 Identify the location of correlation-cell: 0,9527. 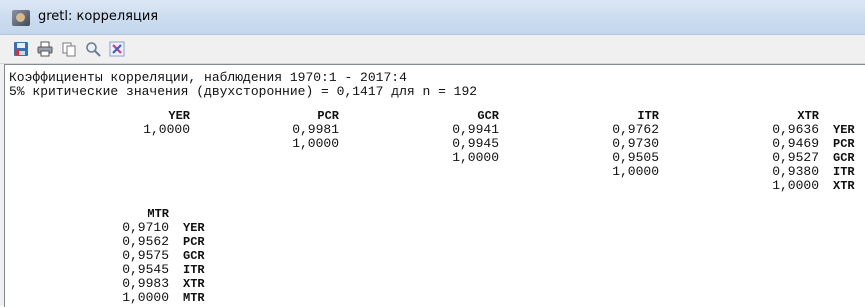
(795, 157).